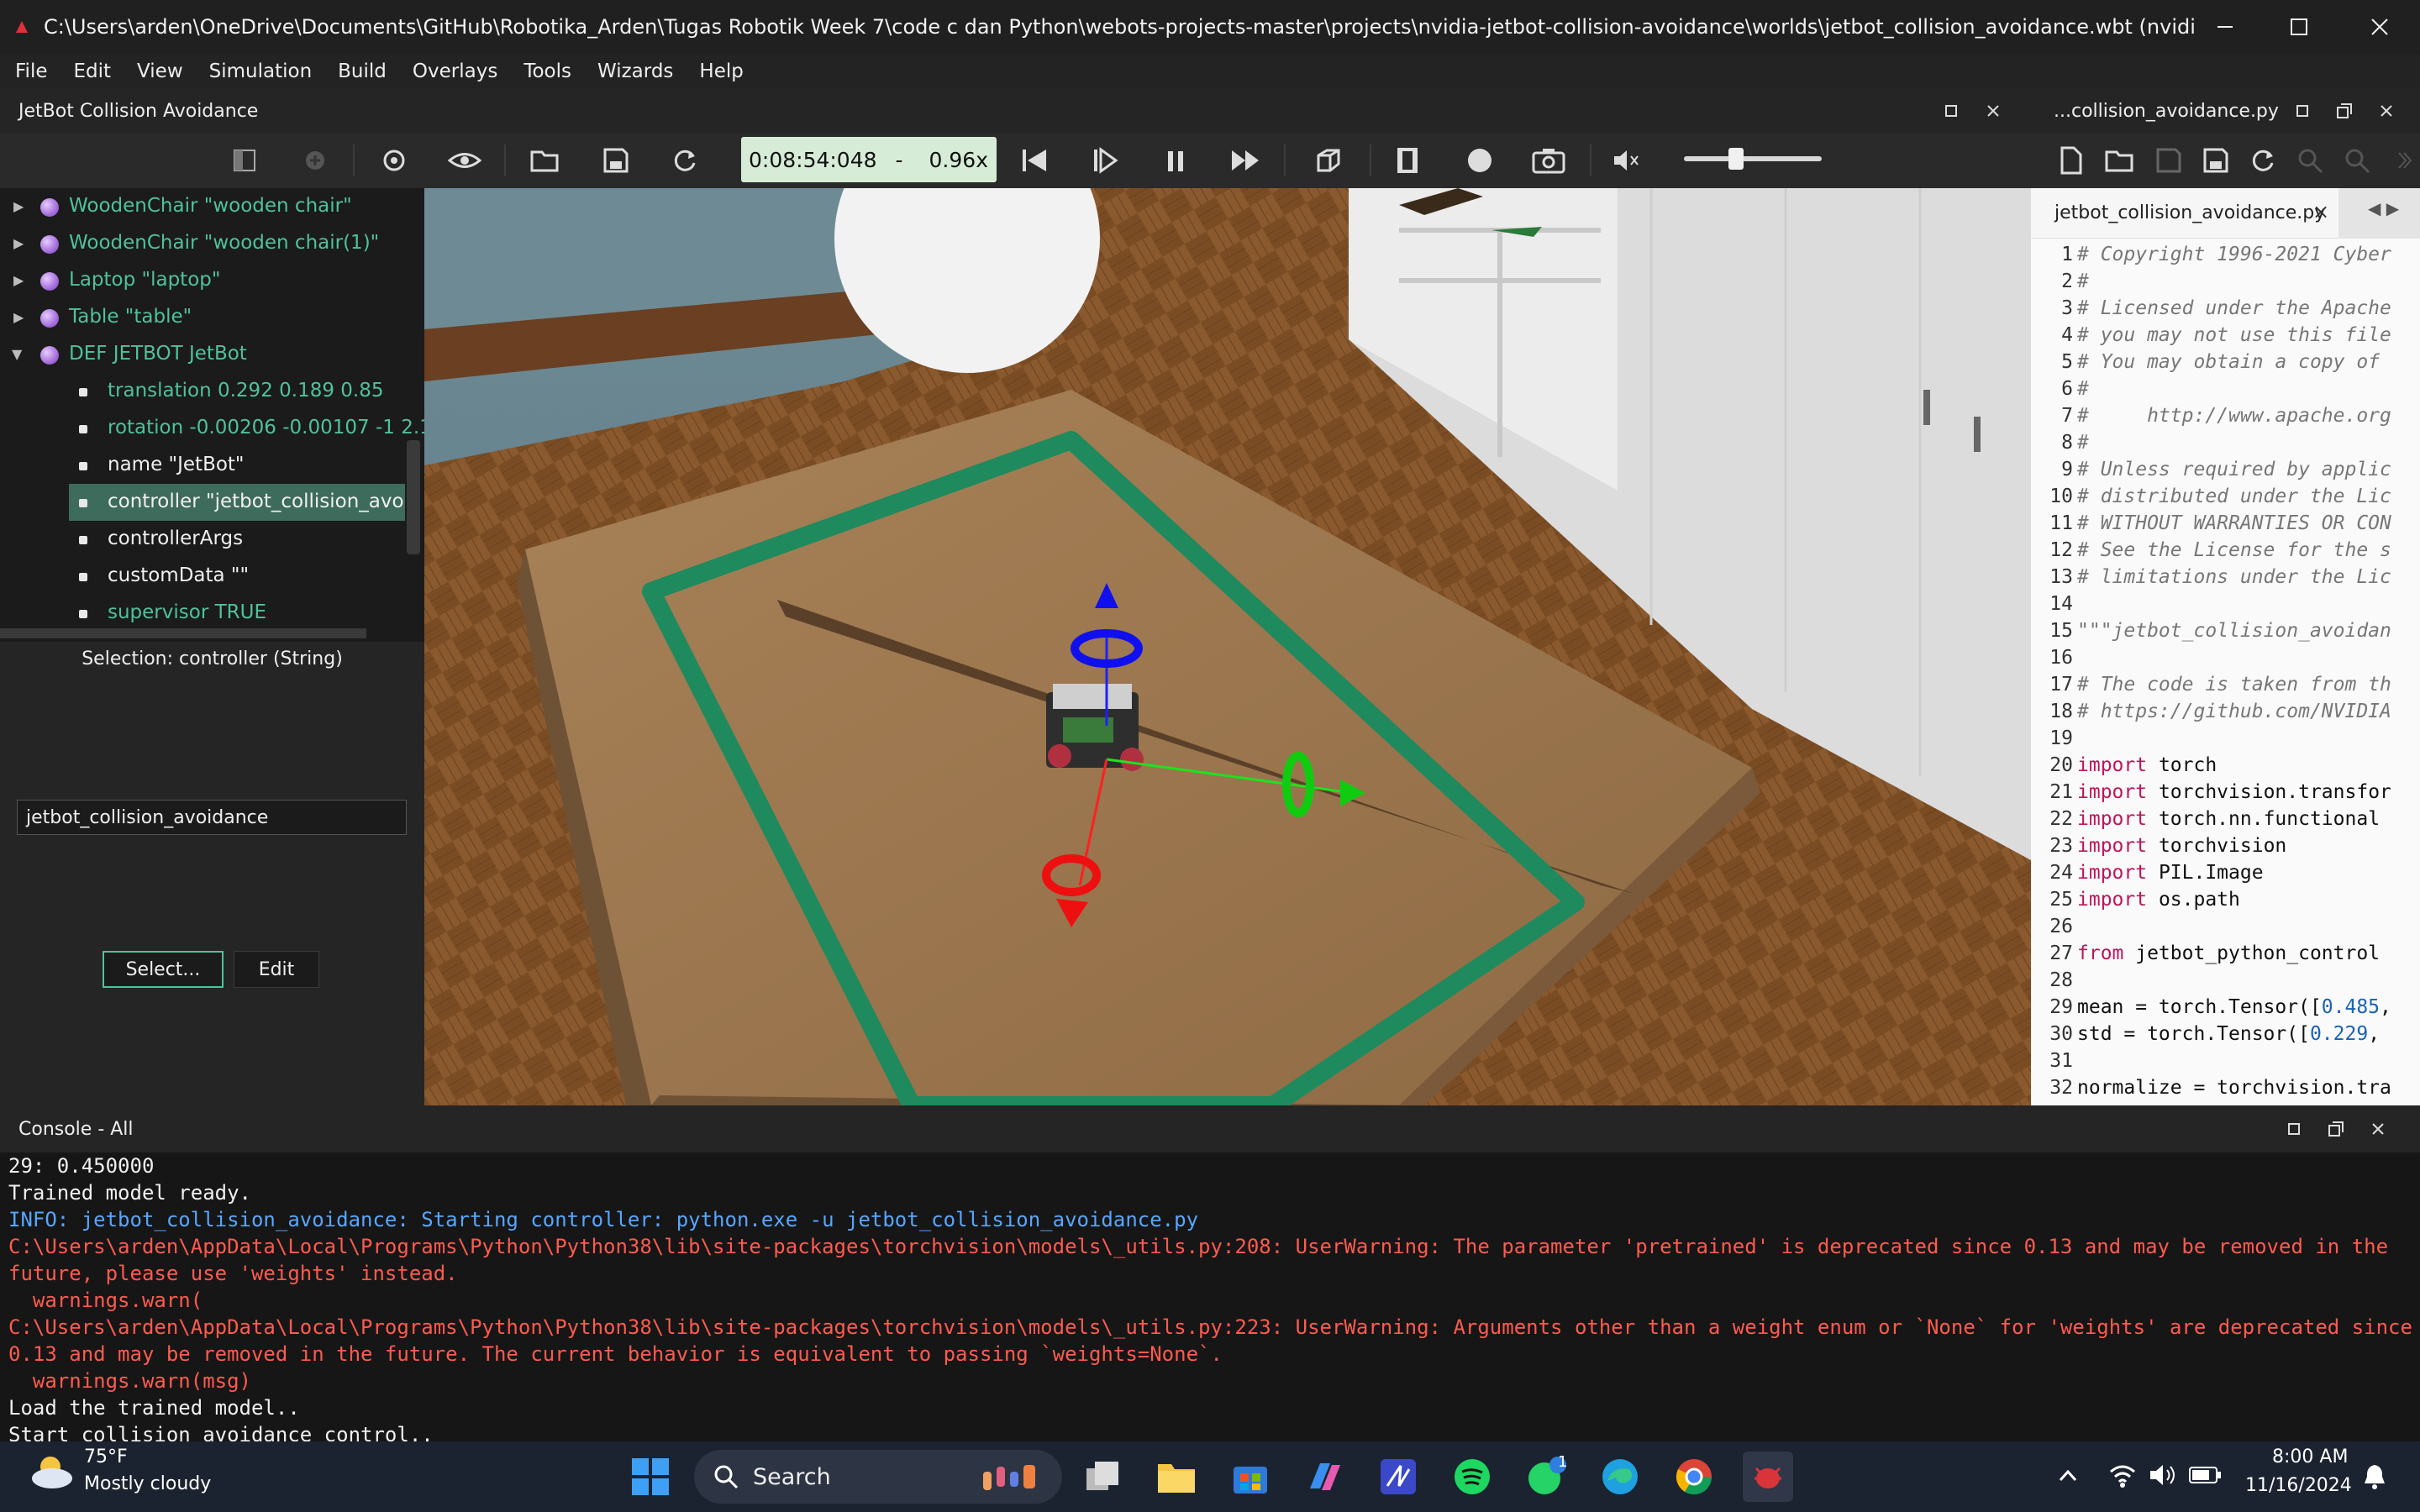 This screenshot has height=1512, width=2420. What do you see at coordinates (650, 1477) in the screenshot?
I see `start-button` at bounding box center [650, 1477].